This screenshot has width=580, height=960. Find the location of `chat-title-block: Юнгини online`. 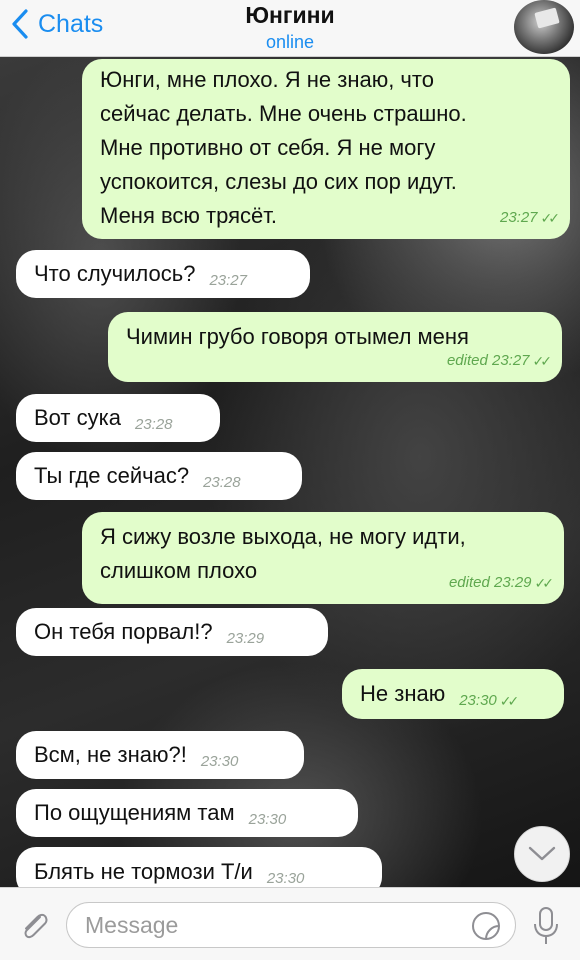

chat-title-block: Юнгини online is located at coordinates (290, 26).